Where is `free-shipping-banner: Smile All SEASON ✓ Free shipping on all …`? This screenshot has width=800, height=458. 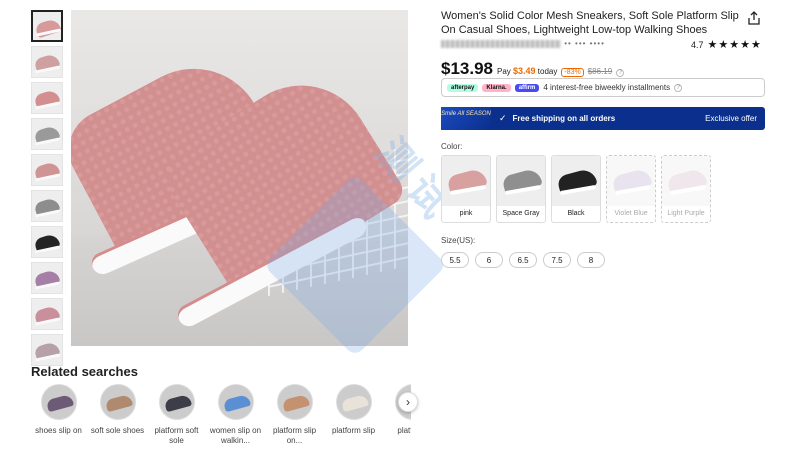 free-shipping-banner: Smile All SEASON ✓ Free shipping on all … is located at coordinates (603, 118).